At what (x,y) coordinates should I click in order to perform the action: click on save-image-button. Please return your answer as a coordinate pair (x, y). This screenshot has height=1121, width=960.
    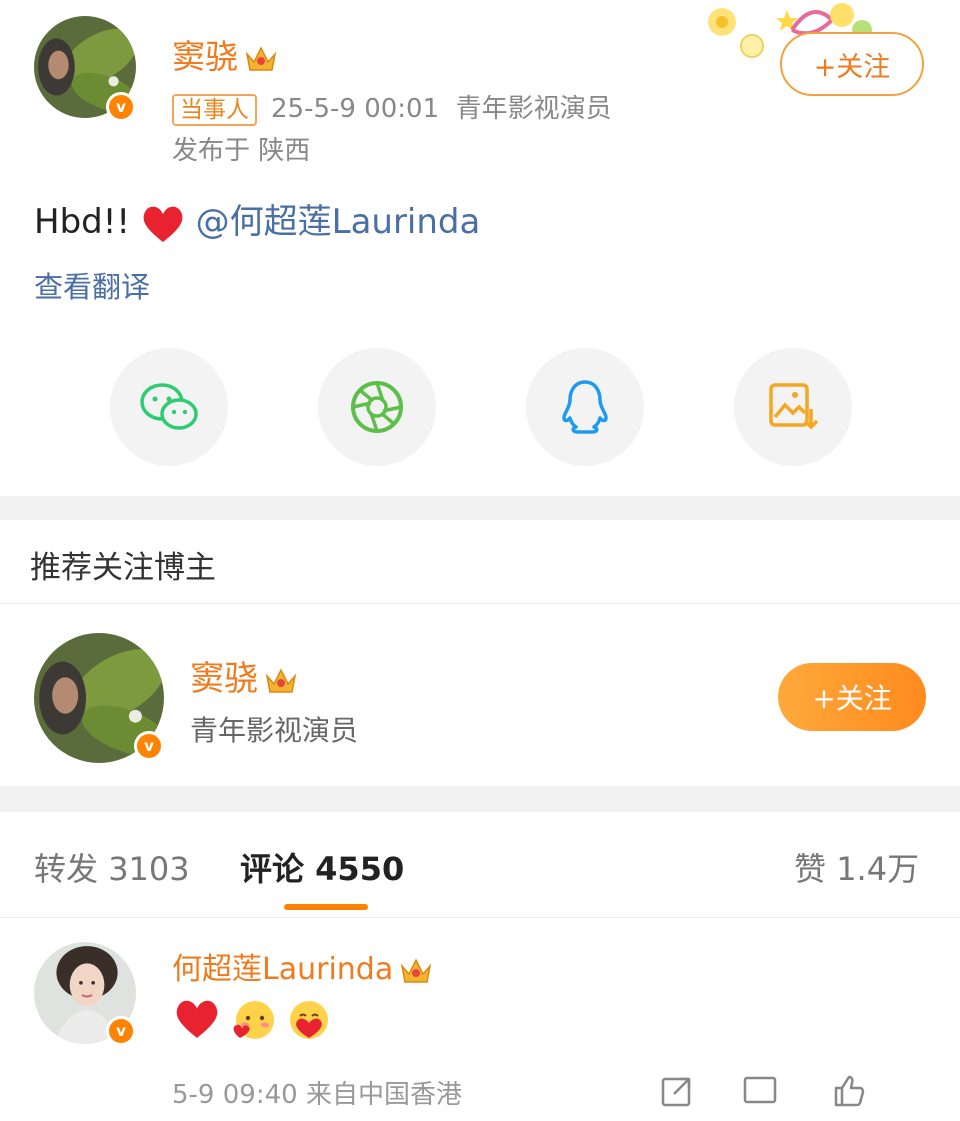
    Looking at the image, I should click on (793, 407).